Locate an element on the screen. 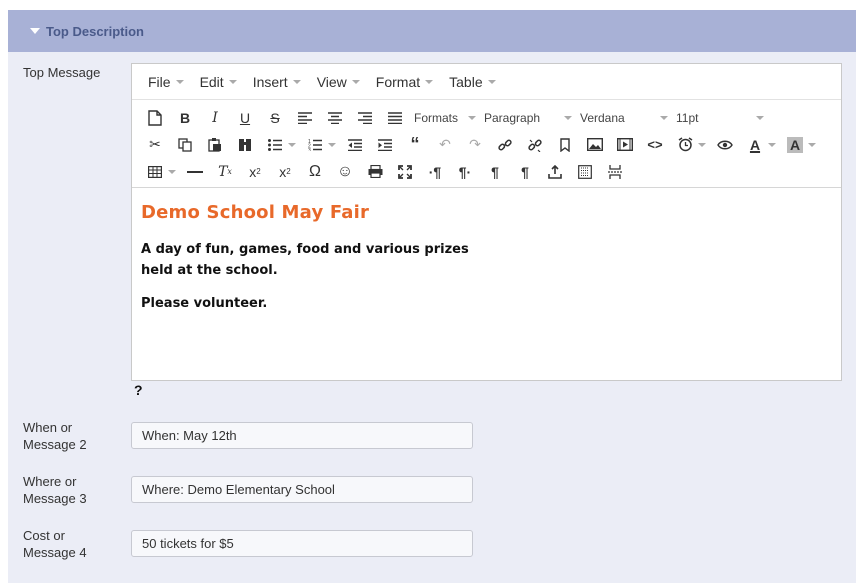  clear-formatting-icon: Tx is located at coordinates (225, 172).